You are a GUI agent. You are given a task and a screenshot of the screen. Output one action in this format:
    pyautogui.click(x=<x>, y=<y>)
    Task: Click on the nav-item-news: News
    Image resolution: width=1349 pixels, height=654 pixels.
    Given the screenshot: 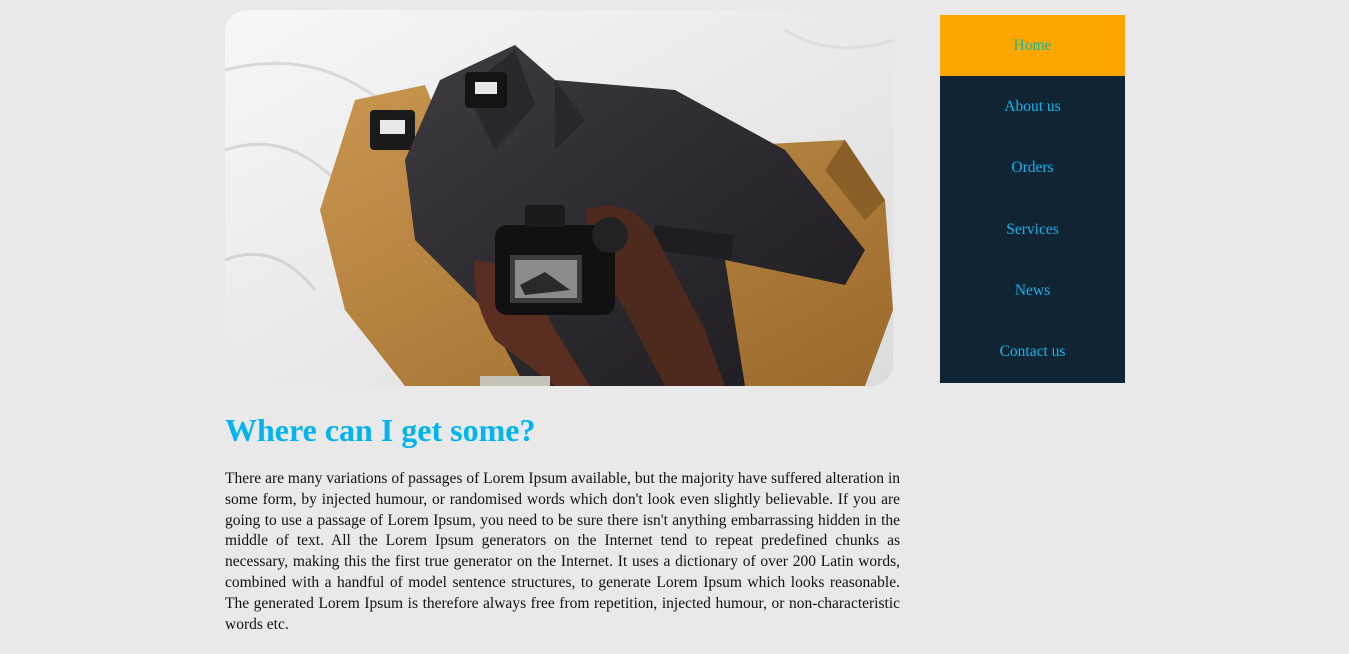 What is the action you would take?
    pyautogui.click(x=1032, y=290)
    